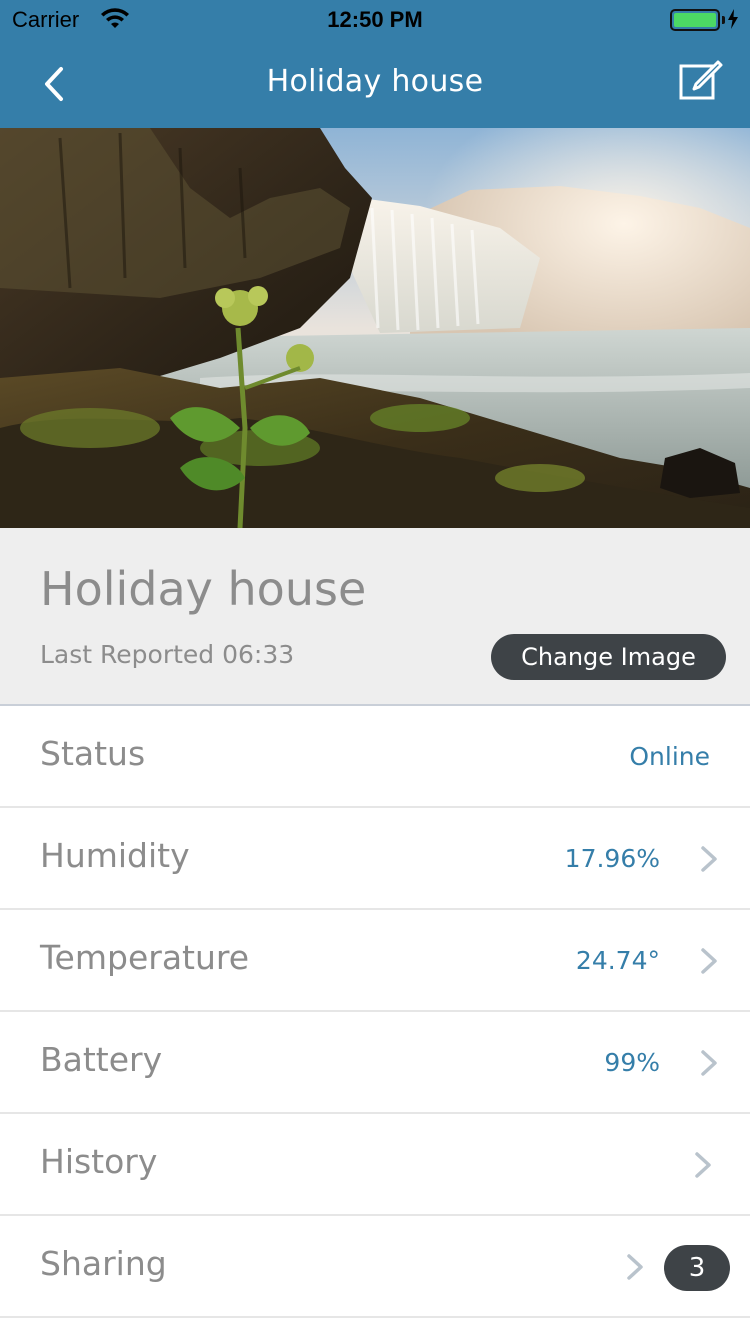 This screenshot has width=750, height=1334. I want to click on row-label: Temperature, so click(145, 957).